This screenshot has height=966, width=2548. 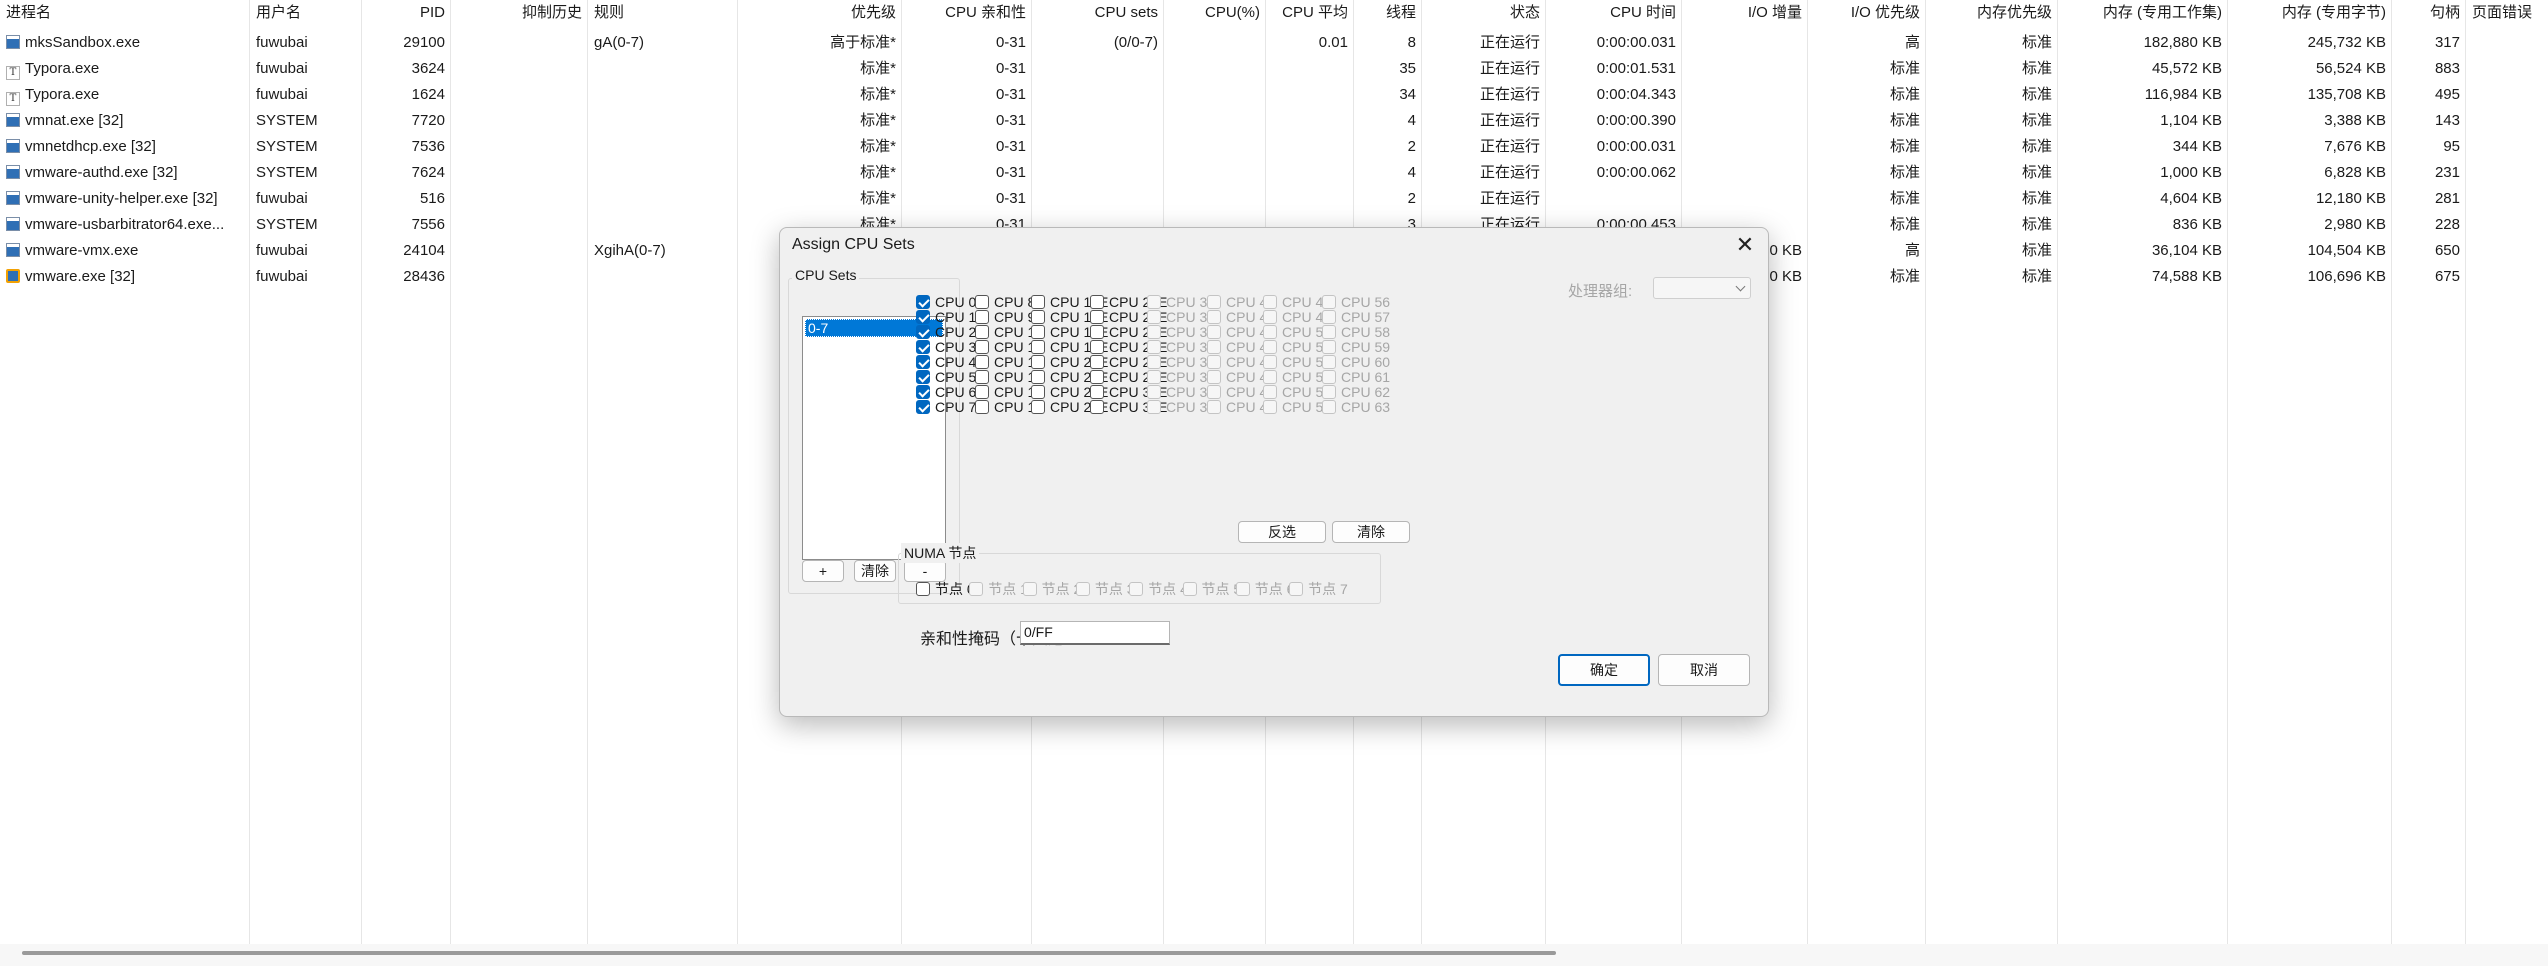 What do you see at coordinates (1388, 147) in the screenshot?
I see `cell-threads: 2` at bounding box center [1388, 147].